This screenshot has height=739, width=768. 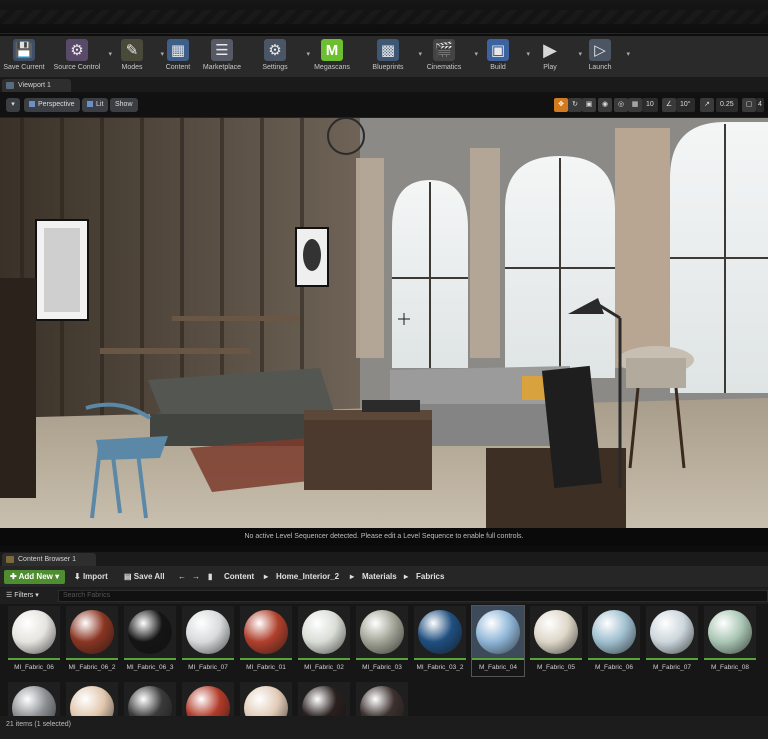 I want to click on content-icon: ▦, so click(x=178, y=50).